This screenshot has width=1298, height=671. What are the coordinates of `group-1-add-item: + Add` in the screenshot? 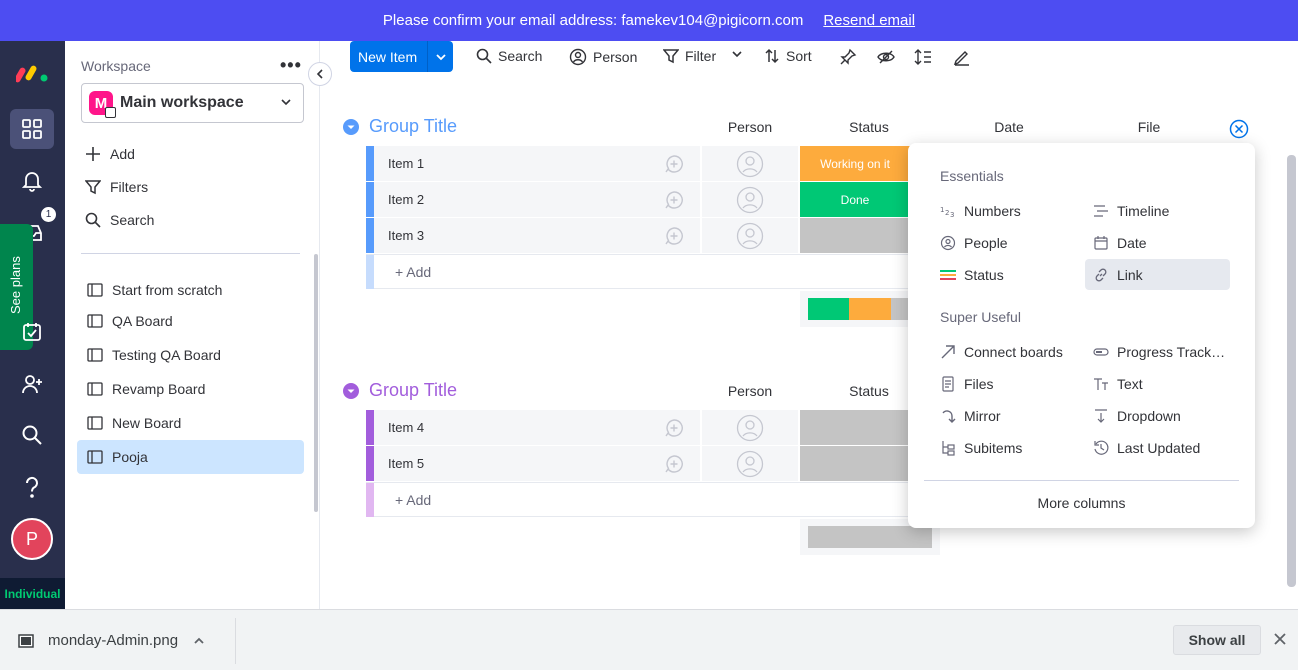 It's located at (637, 271).